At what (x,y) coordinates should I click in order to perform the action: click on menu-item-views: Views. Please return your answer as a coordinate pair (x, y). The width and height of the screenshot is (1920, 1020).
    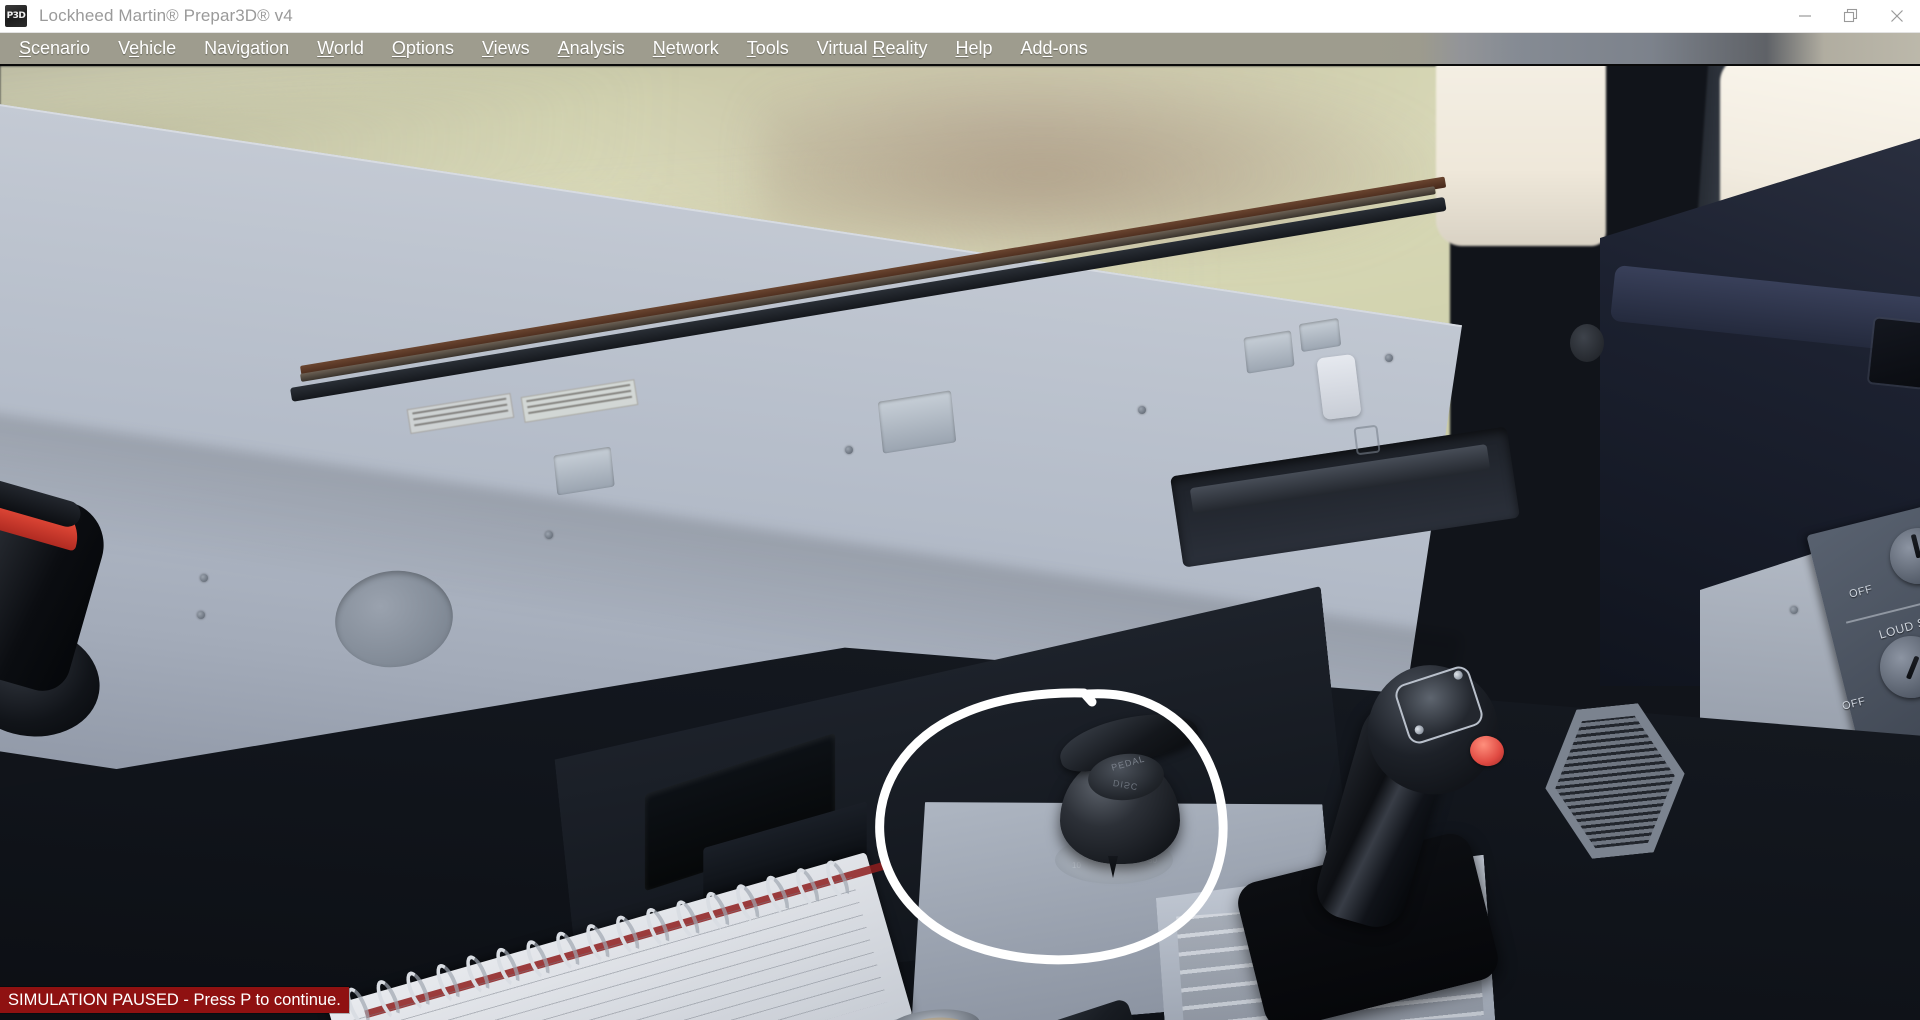
    Looking at the image, I should click on (506, 48).